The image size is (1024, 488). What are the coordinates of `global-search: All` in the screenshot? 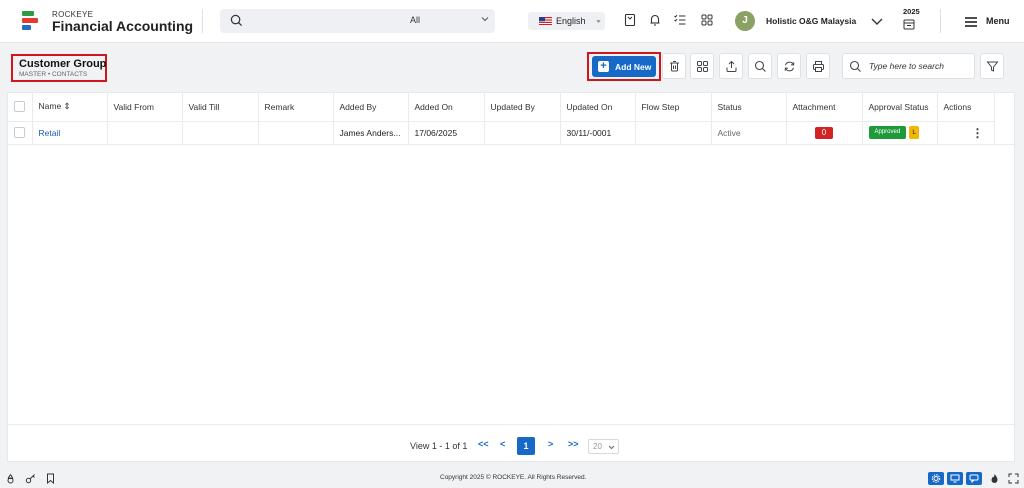 It's located at (357, 21).